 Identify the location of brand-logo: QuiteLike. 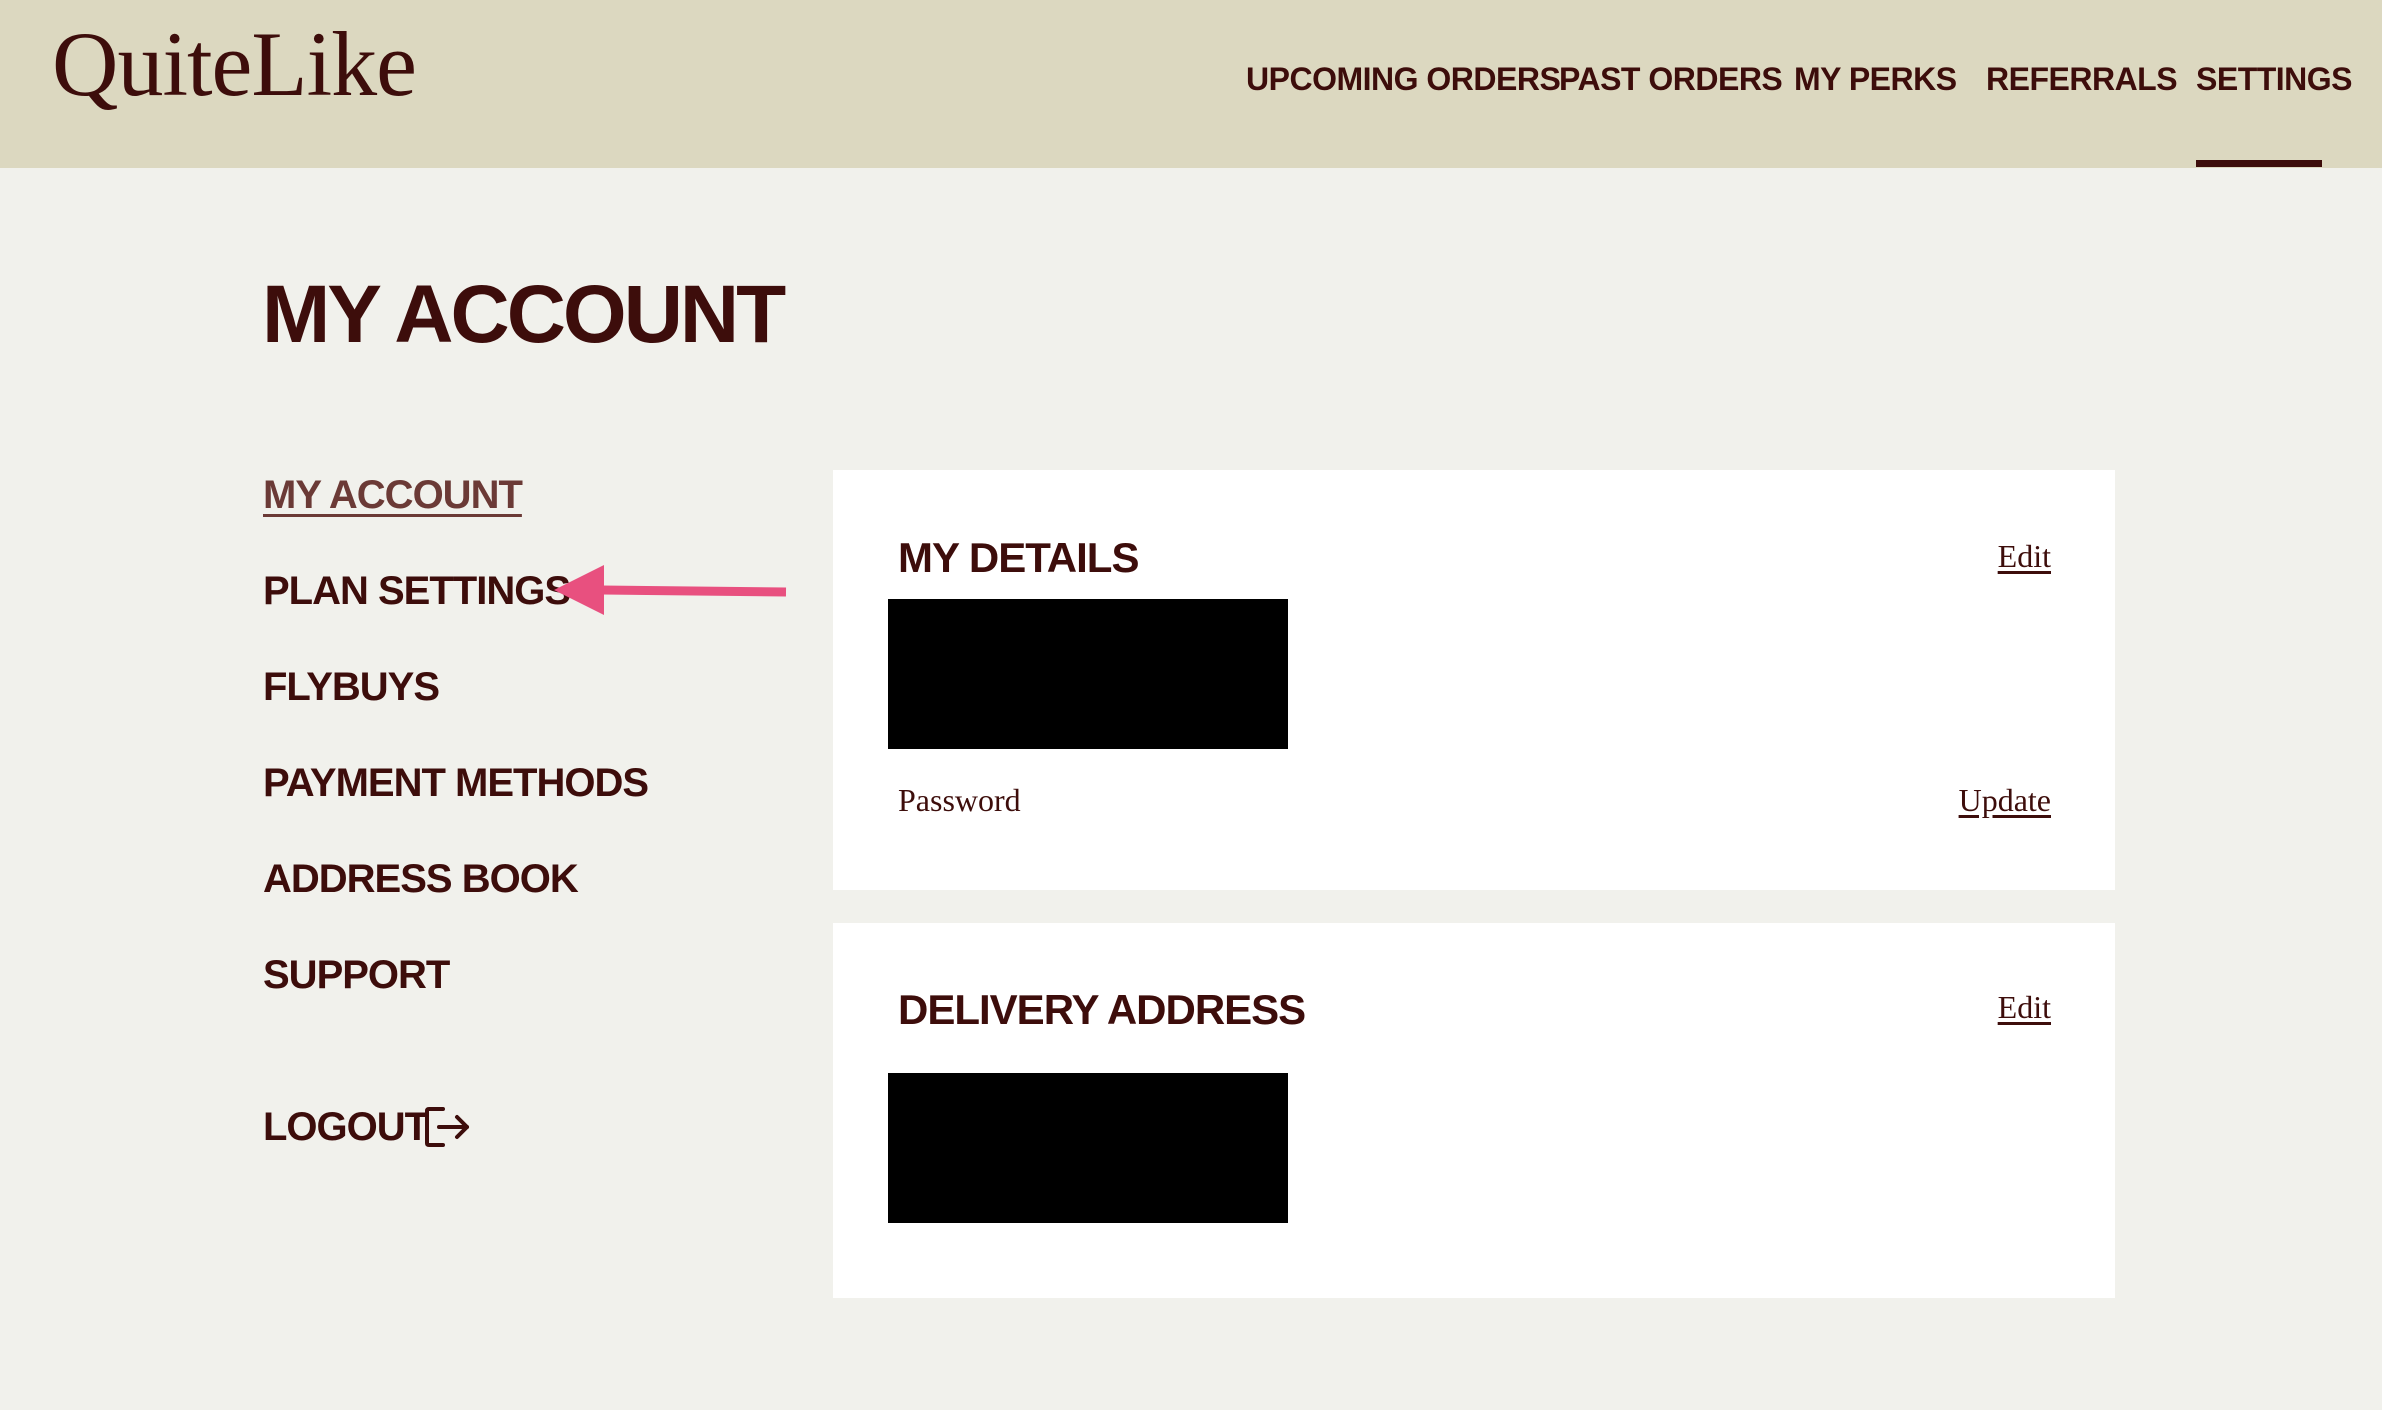
(234, 64).